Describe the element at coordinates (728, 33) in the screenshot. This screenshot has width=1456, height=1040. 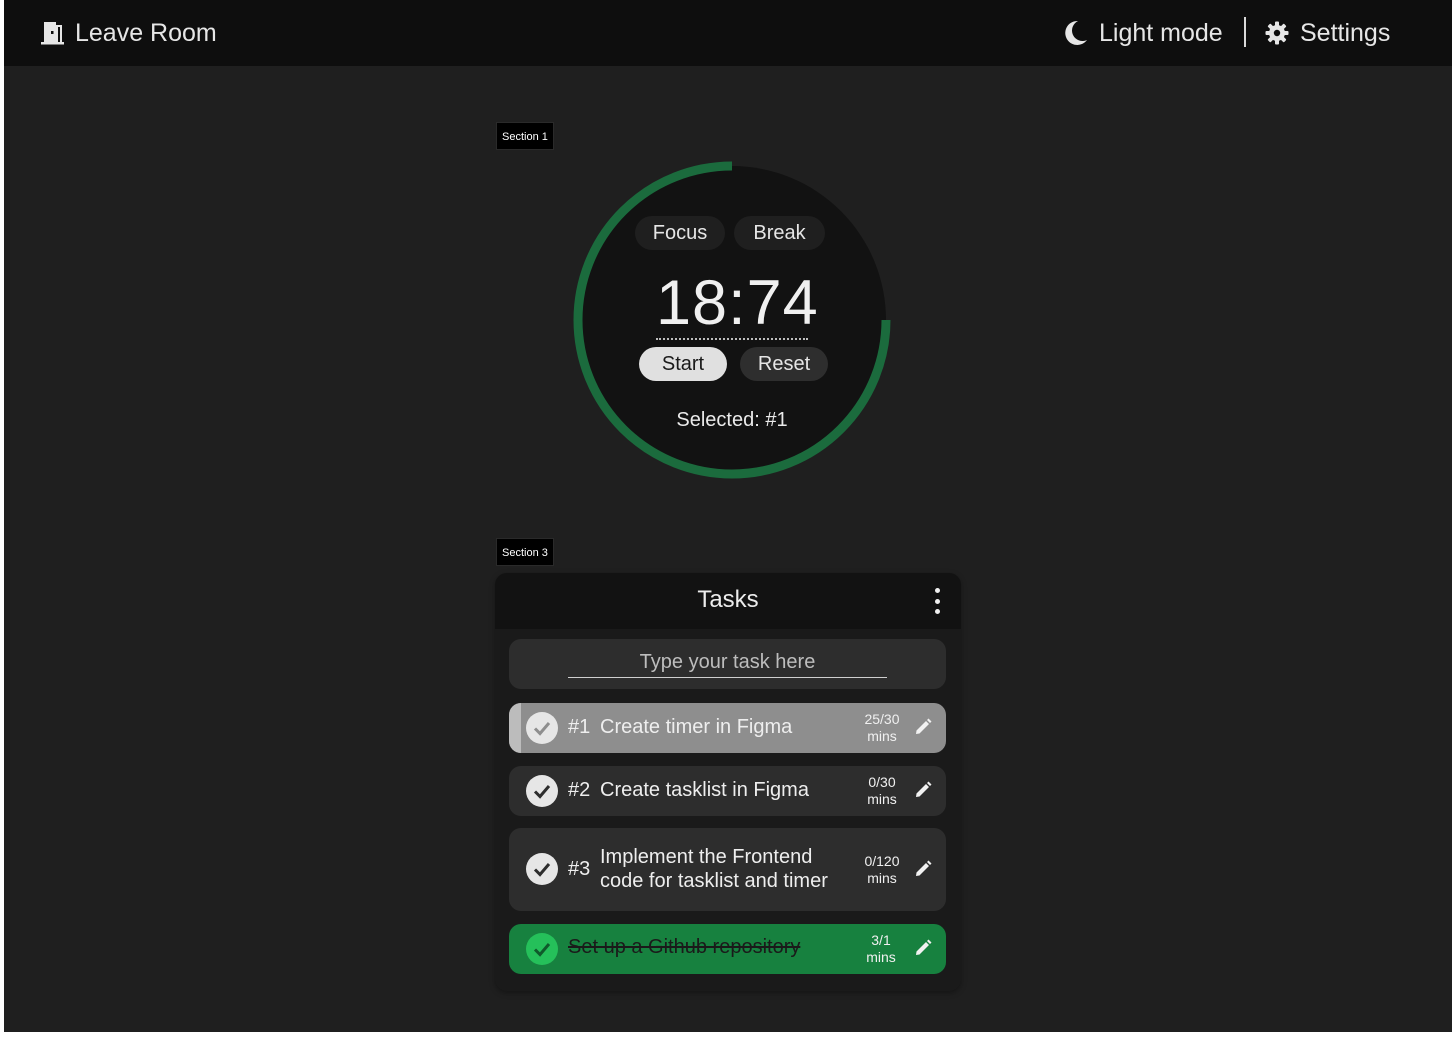
I see `top-bar: Leave Room Light mode Settings` at that location.